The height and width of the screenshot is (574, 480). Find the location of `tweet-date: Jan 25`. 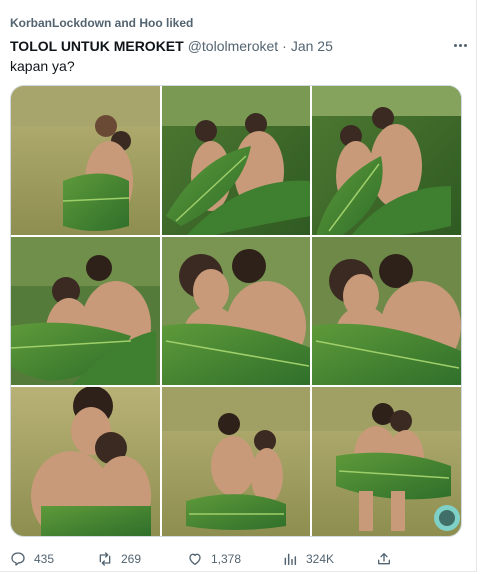

tweet-date: Jan 25 is located at coordinates (312, 46).